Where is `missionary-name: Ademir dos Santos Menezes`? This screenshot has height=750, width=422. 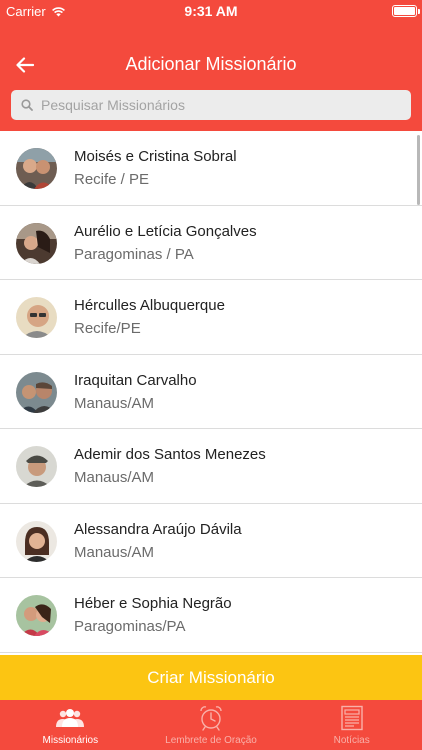
missionary-name: Ademir dos Santos Menezes is located at coordinates (170, 454).